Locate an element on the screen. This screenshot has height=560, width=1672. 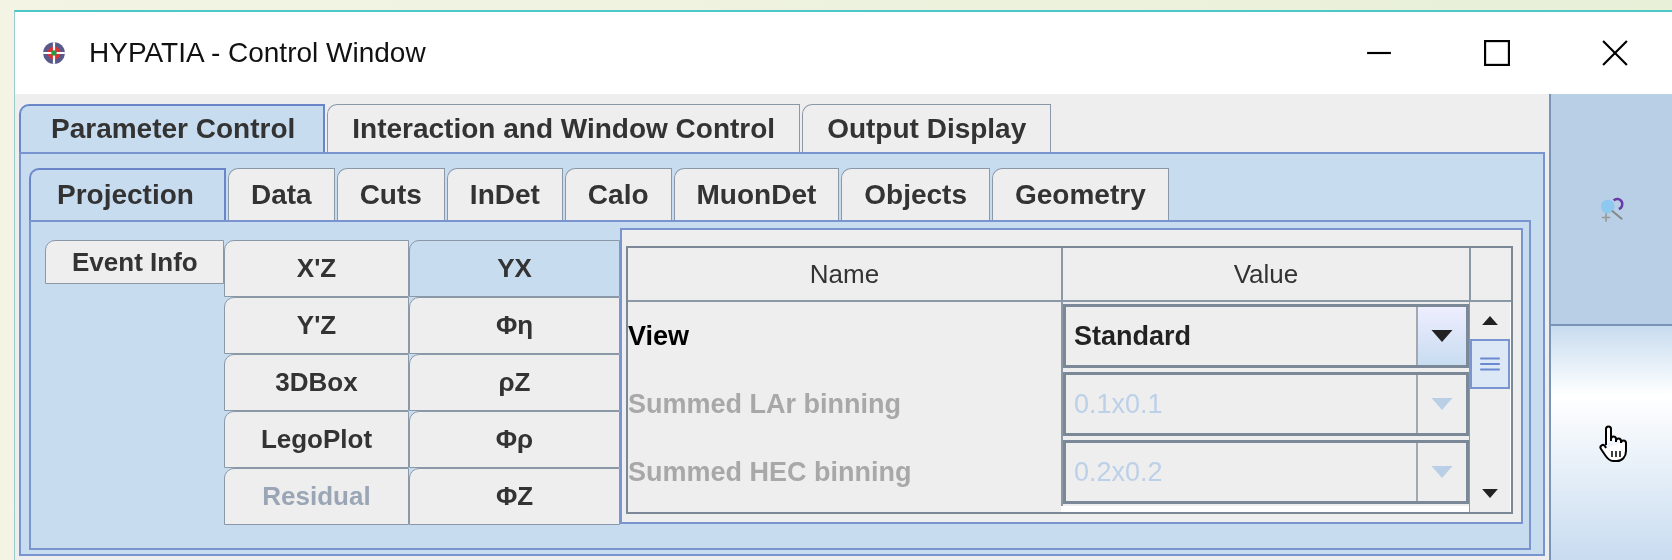
window-title: HYPATIA - Control Window is located at coordinates (257, 53).